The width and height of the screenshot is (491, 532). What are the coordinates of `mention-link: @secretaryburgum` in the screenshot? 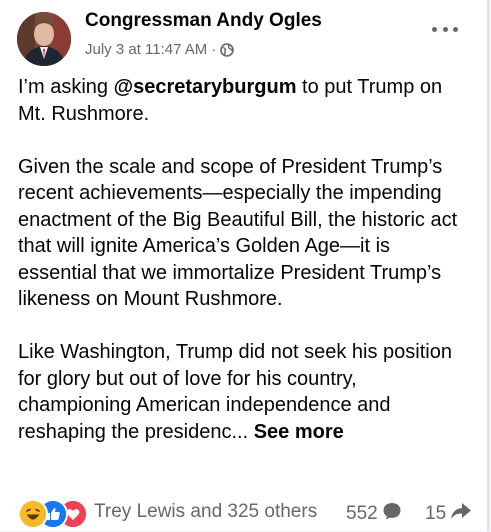 It's located at (205, 87).